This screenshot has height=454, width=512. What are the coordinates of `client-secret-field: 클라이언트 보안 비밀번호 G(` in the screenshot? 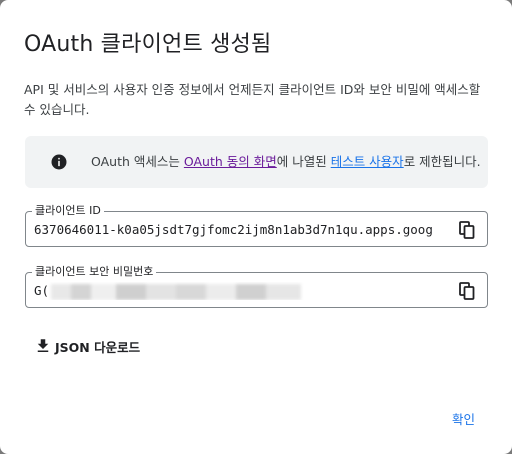 It's located at (256, 286).